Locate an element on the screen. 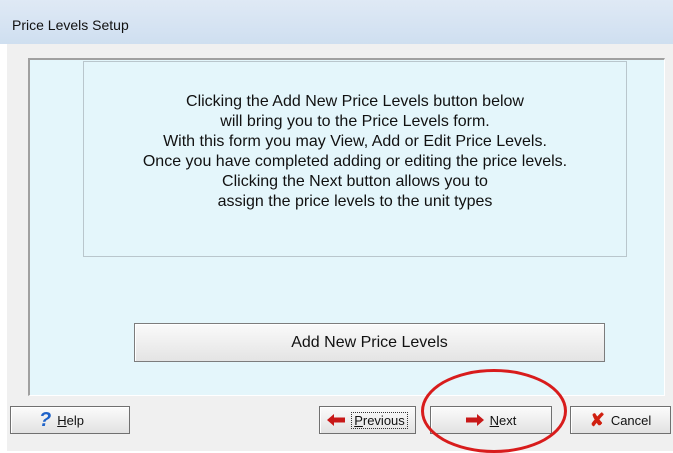 Image resolution: width=673 pixels, height=453 pixels. next-button: Next is located at coordinates (491, 420).